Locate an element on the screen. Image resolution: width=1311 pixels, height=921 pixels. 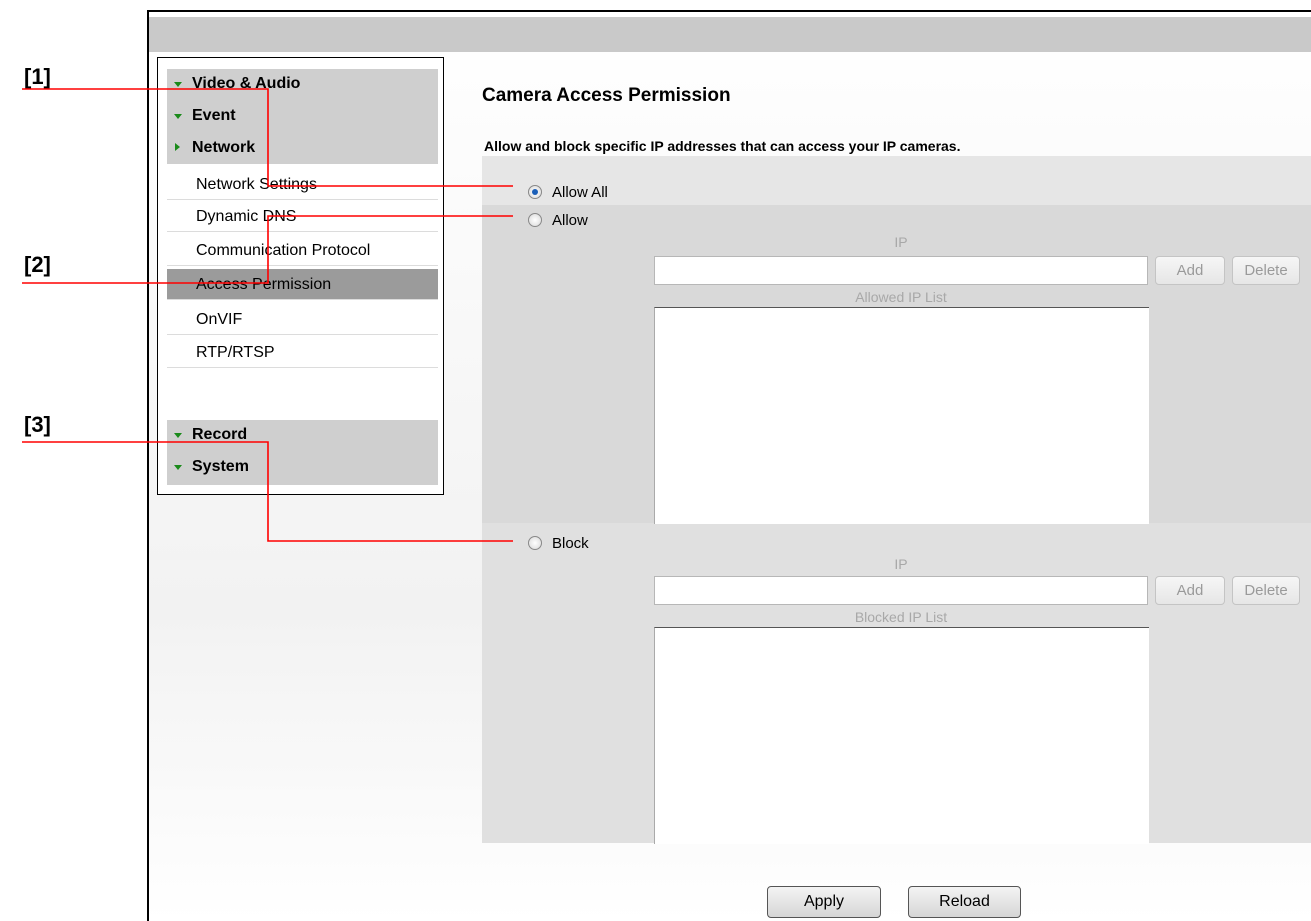
sidebar-item-access-permission: Access Permission is located at coordinates (302, 284).